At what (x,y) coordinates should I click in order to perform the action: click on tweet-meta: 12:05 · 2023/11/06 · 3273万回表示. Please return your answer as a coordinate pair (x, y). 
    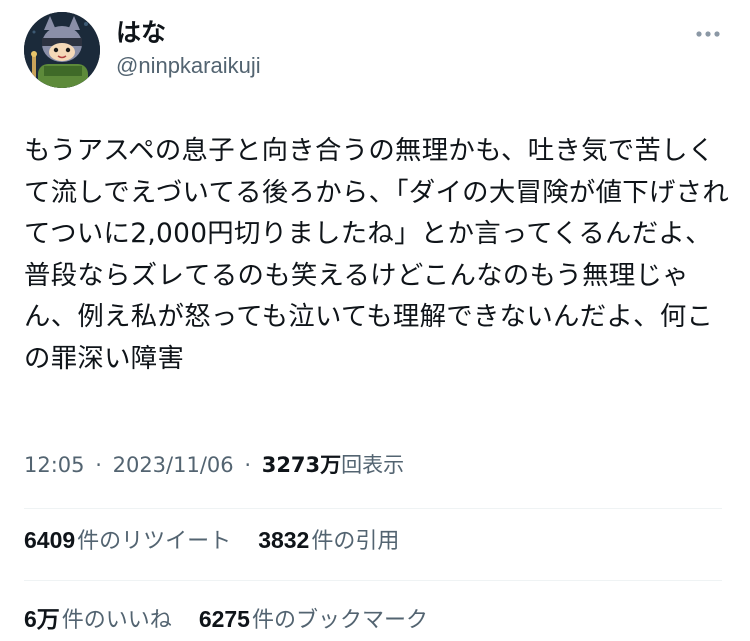
    Looking at the image, I should click on (214, 465).